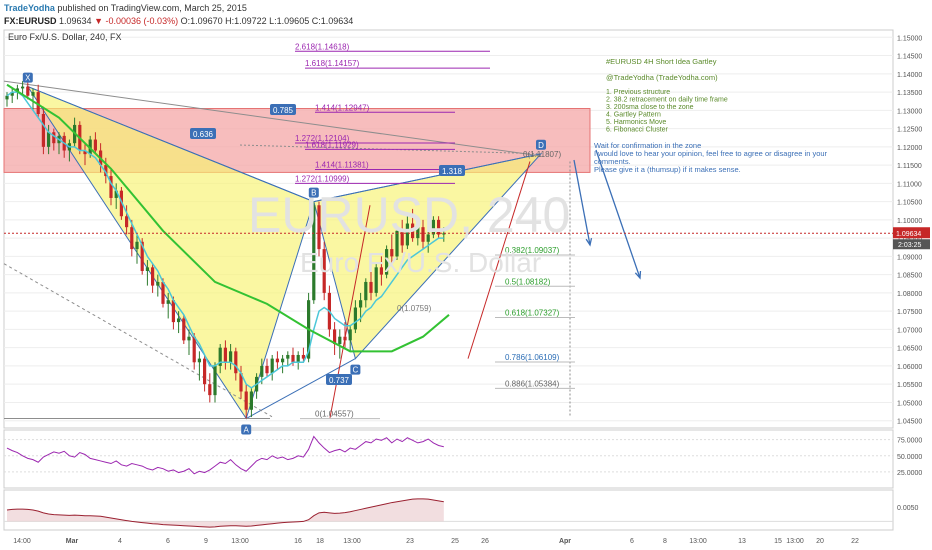  Describe the element at coordinates (909, 111) in the screenshot. I see `y-tick-label: 1.13000` at that location.